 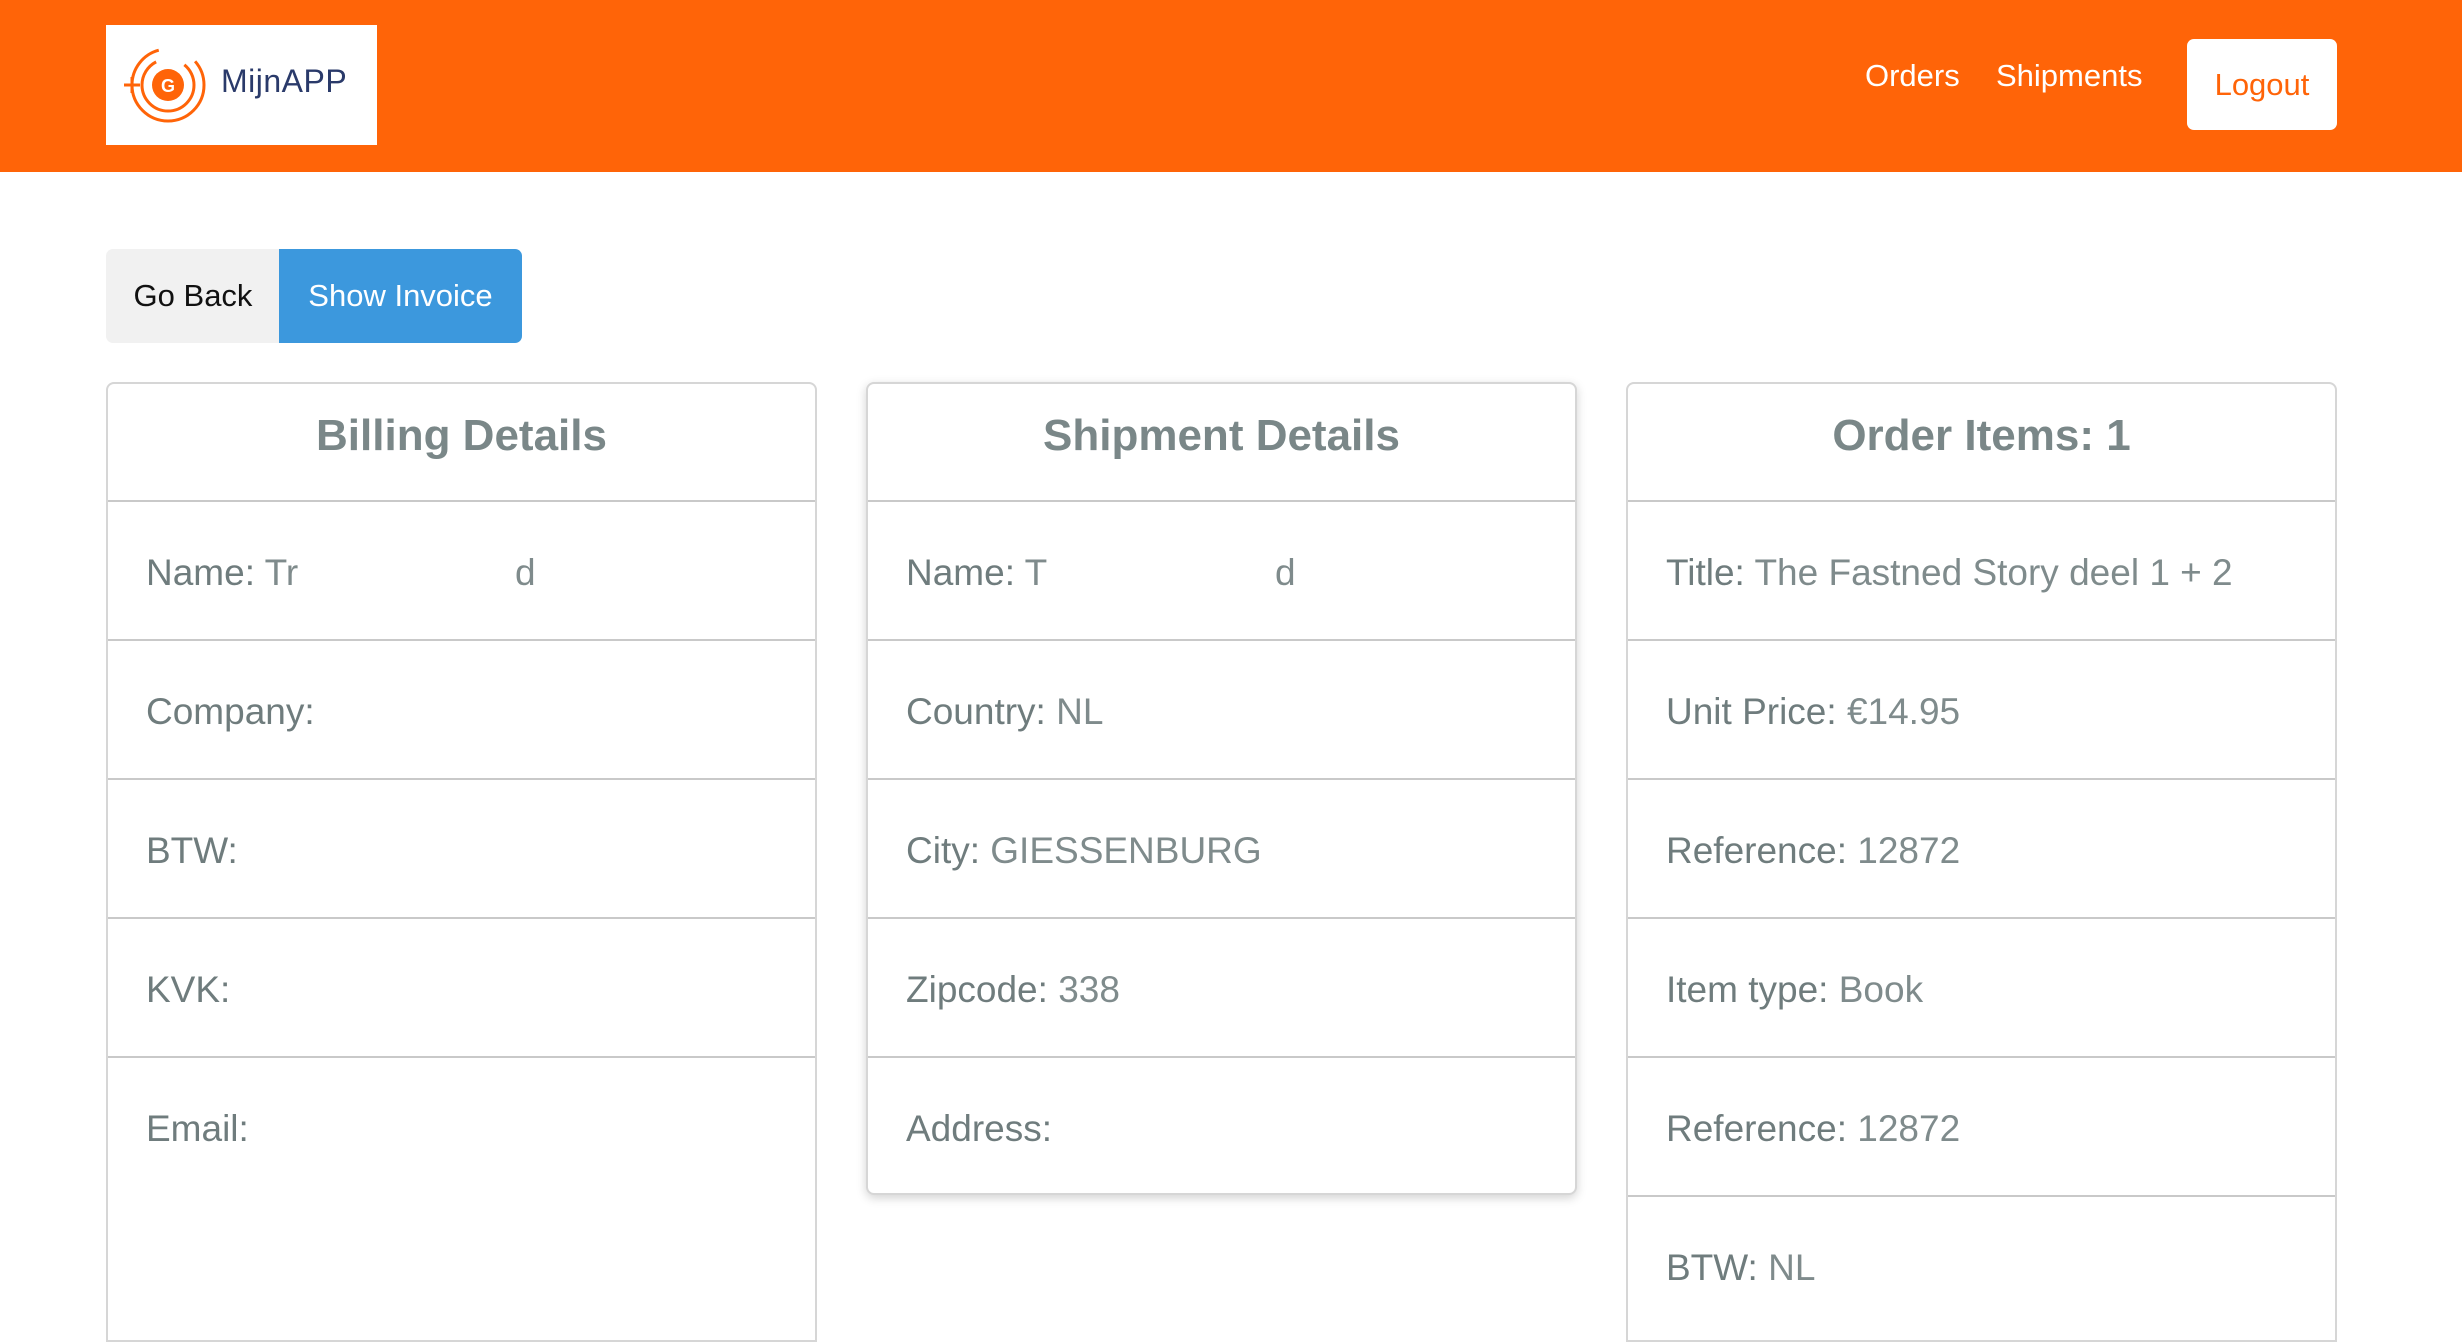 I want to click on billing-name-value: Tr, so click(x=281, y=572).